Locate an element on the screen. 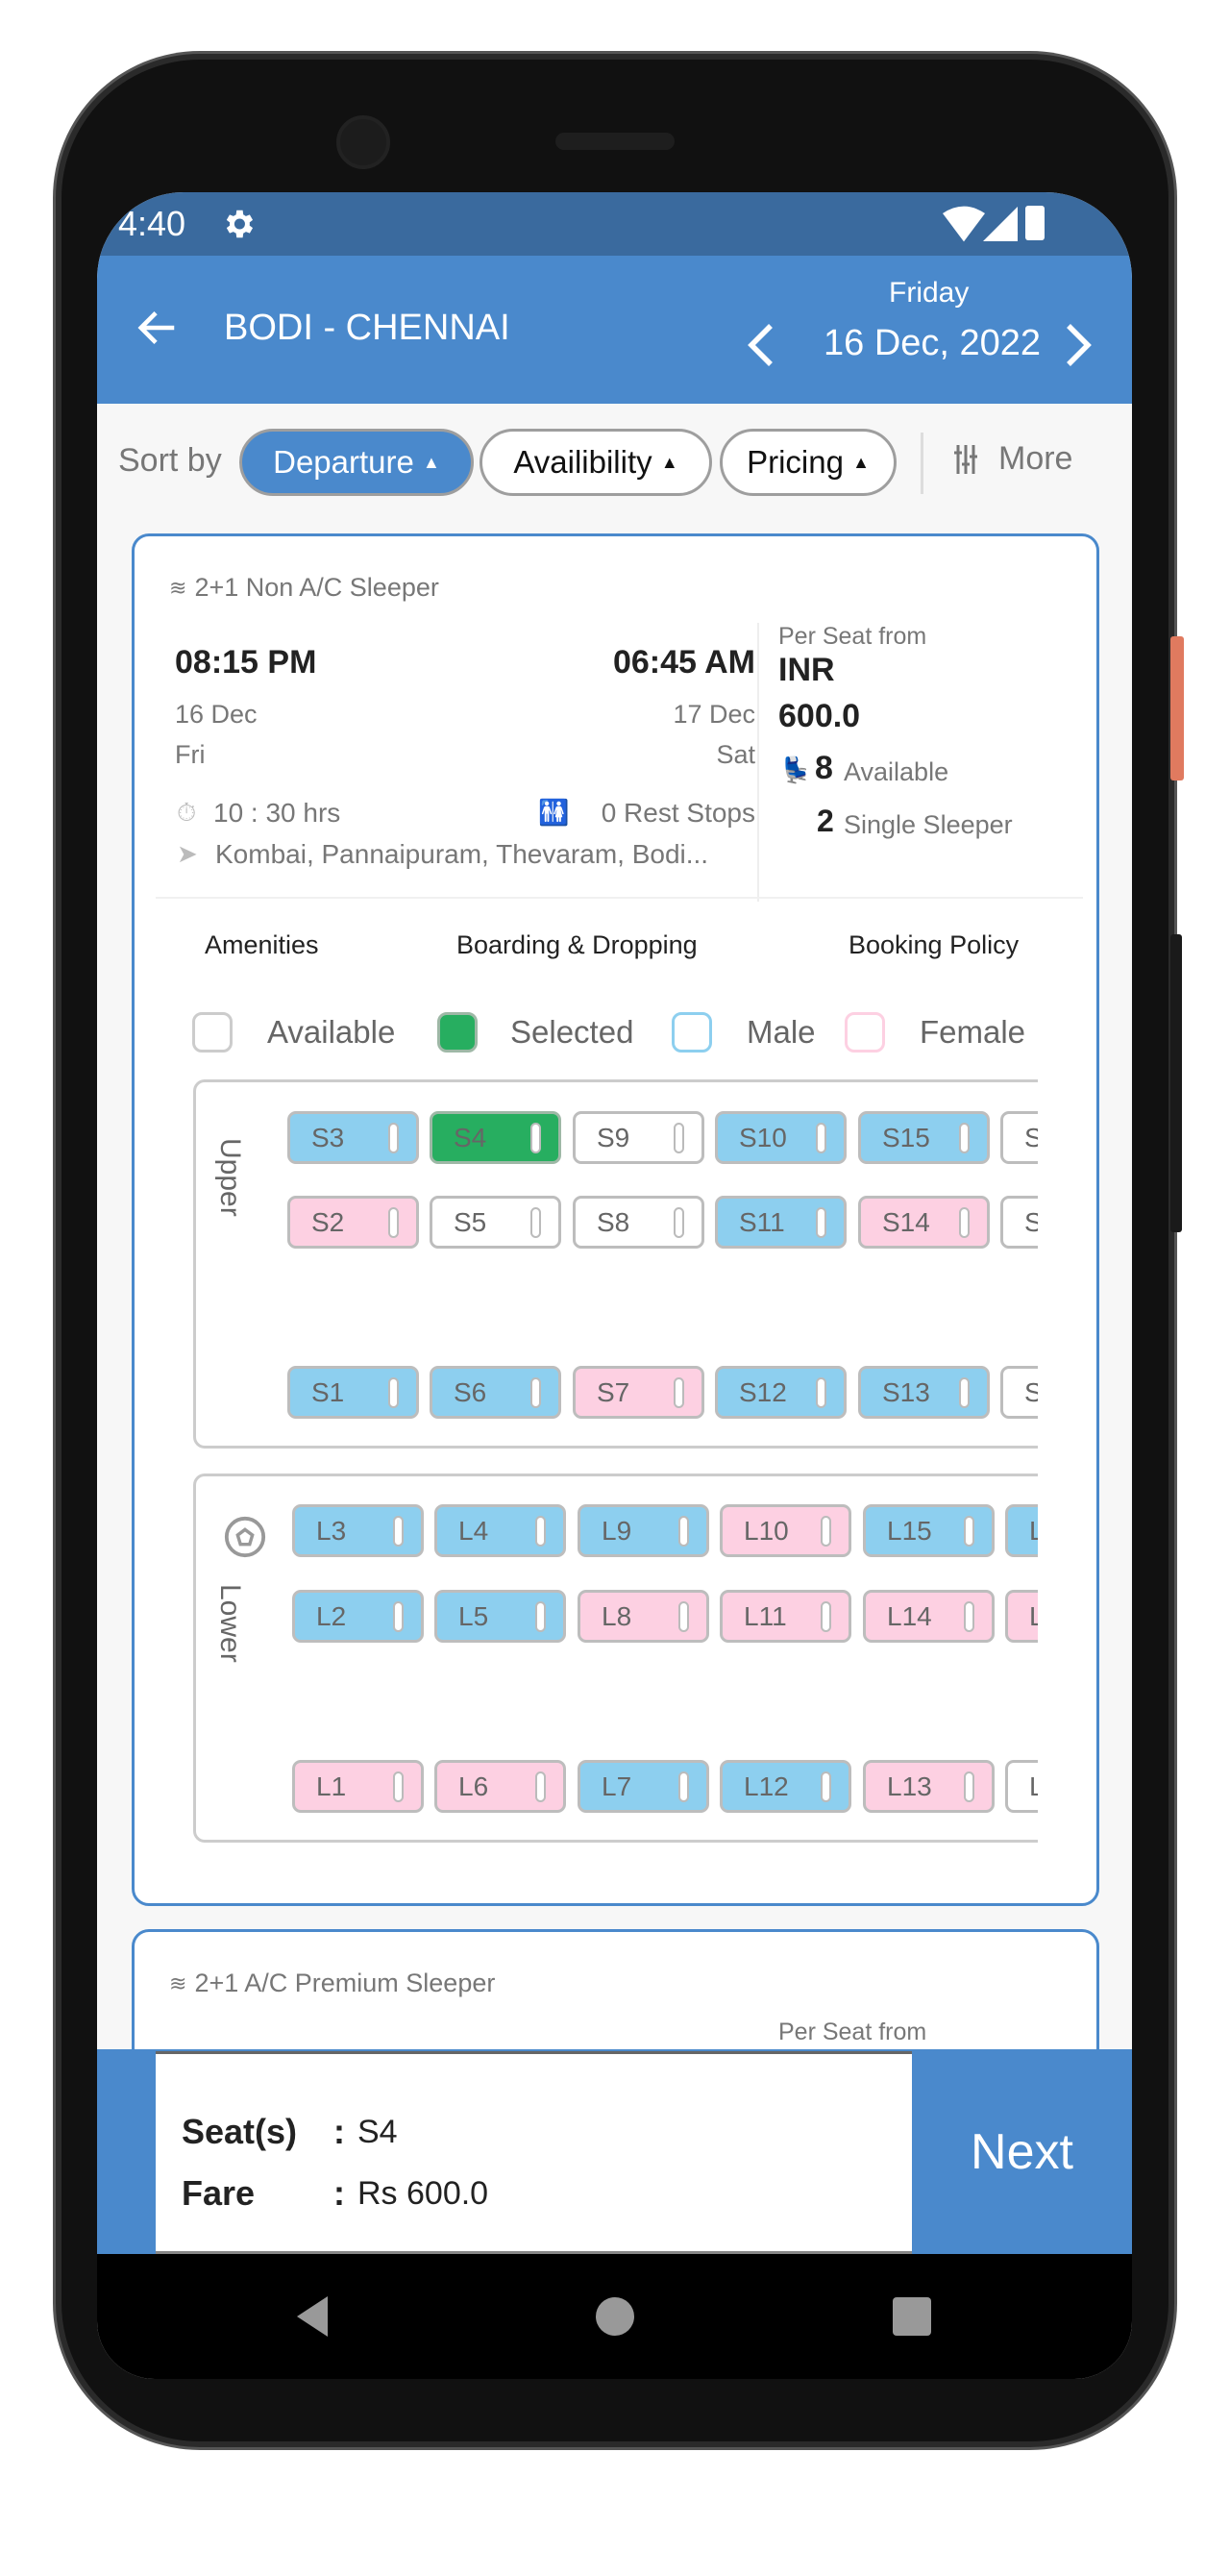 This screenshot has width=1230, height=2576. seat-s12: S12 is located at coordinates (781, 1392).